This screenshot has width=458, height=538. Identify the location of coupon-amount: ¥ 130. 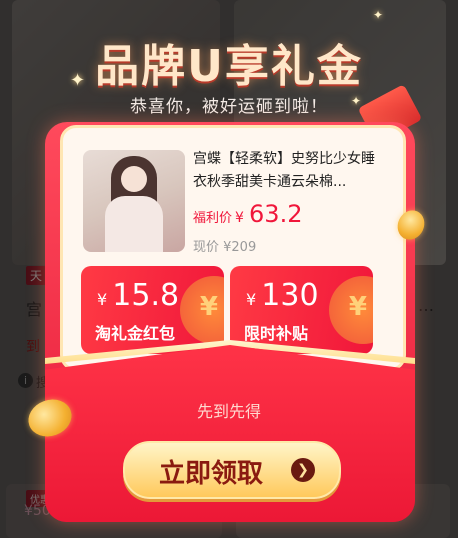
(282, 295).